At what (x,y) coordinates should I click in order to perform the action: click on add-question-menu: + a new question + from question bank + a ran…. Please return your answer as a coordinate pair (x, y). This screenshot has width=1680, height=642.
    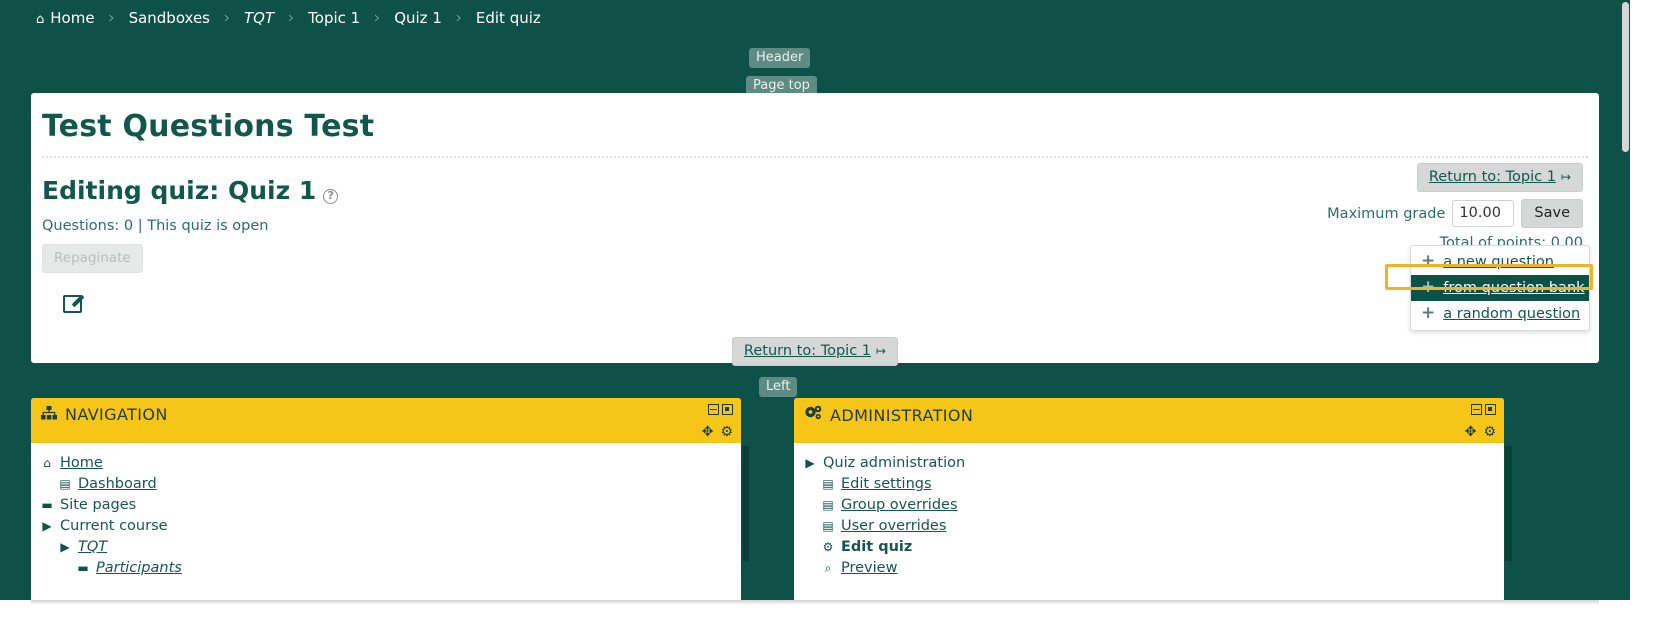
    Looking at the image, I should click on (1500, 288).